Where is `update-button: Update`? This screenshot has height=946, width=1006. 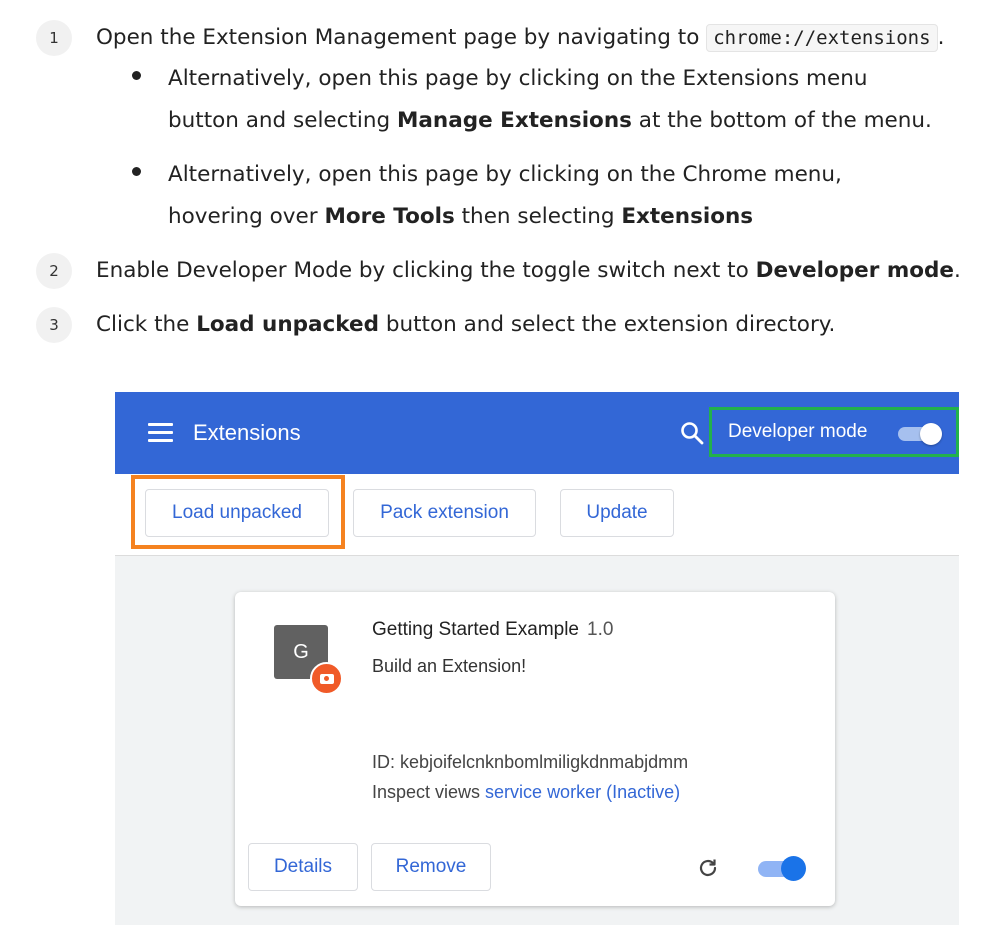 update-button: Update is located at coordinates (617, 513).